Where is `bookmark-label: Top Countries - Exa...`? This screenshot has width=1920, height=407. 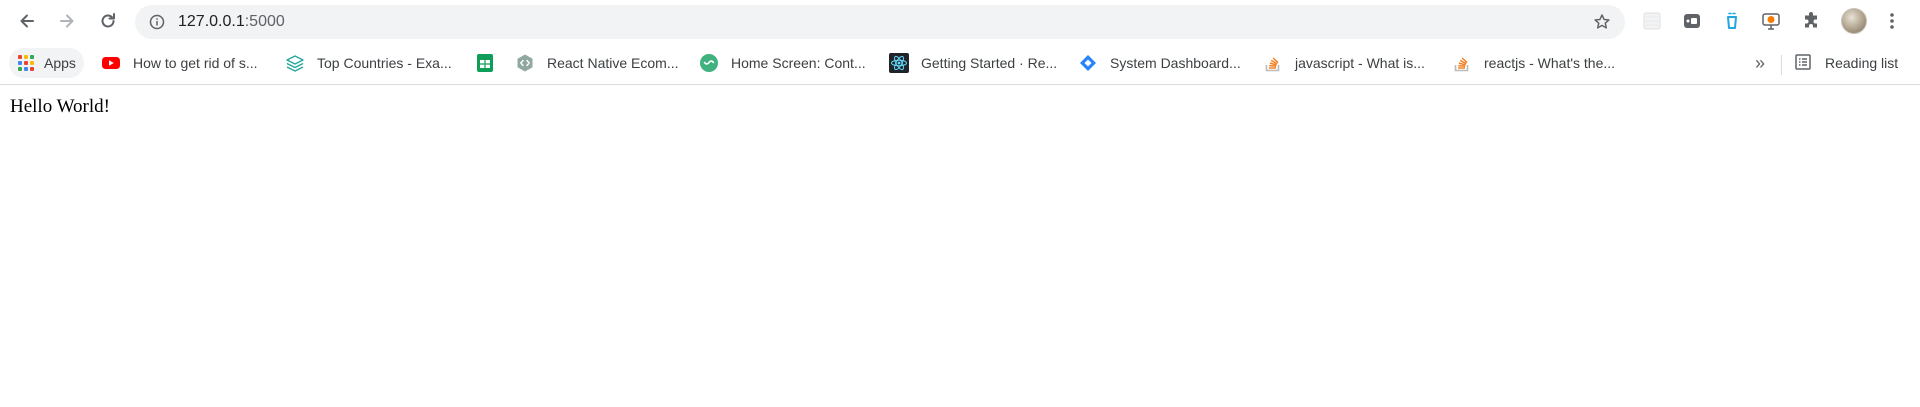
bookmark-label: Top Countries - Exa... is located at coordinates (384, 63).